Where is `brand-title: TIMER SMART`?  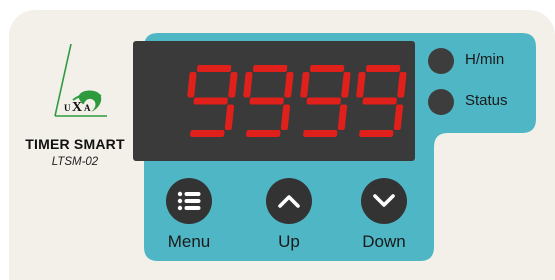 brand-title: TIMER SMART is located at coordinates (75, 144).